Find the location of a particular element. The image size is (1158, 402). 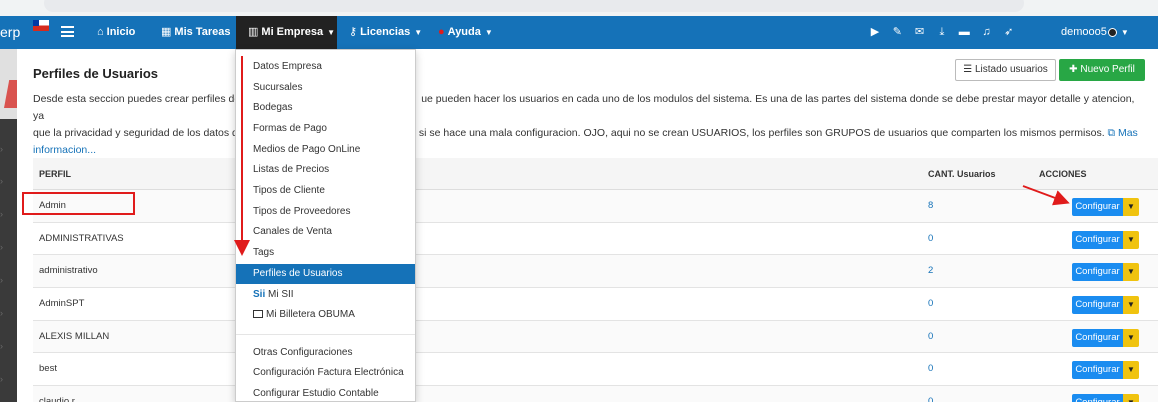

download-icon: ⤓ is located at coordinates (942, 32).